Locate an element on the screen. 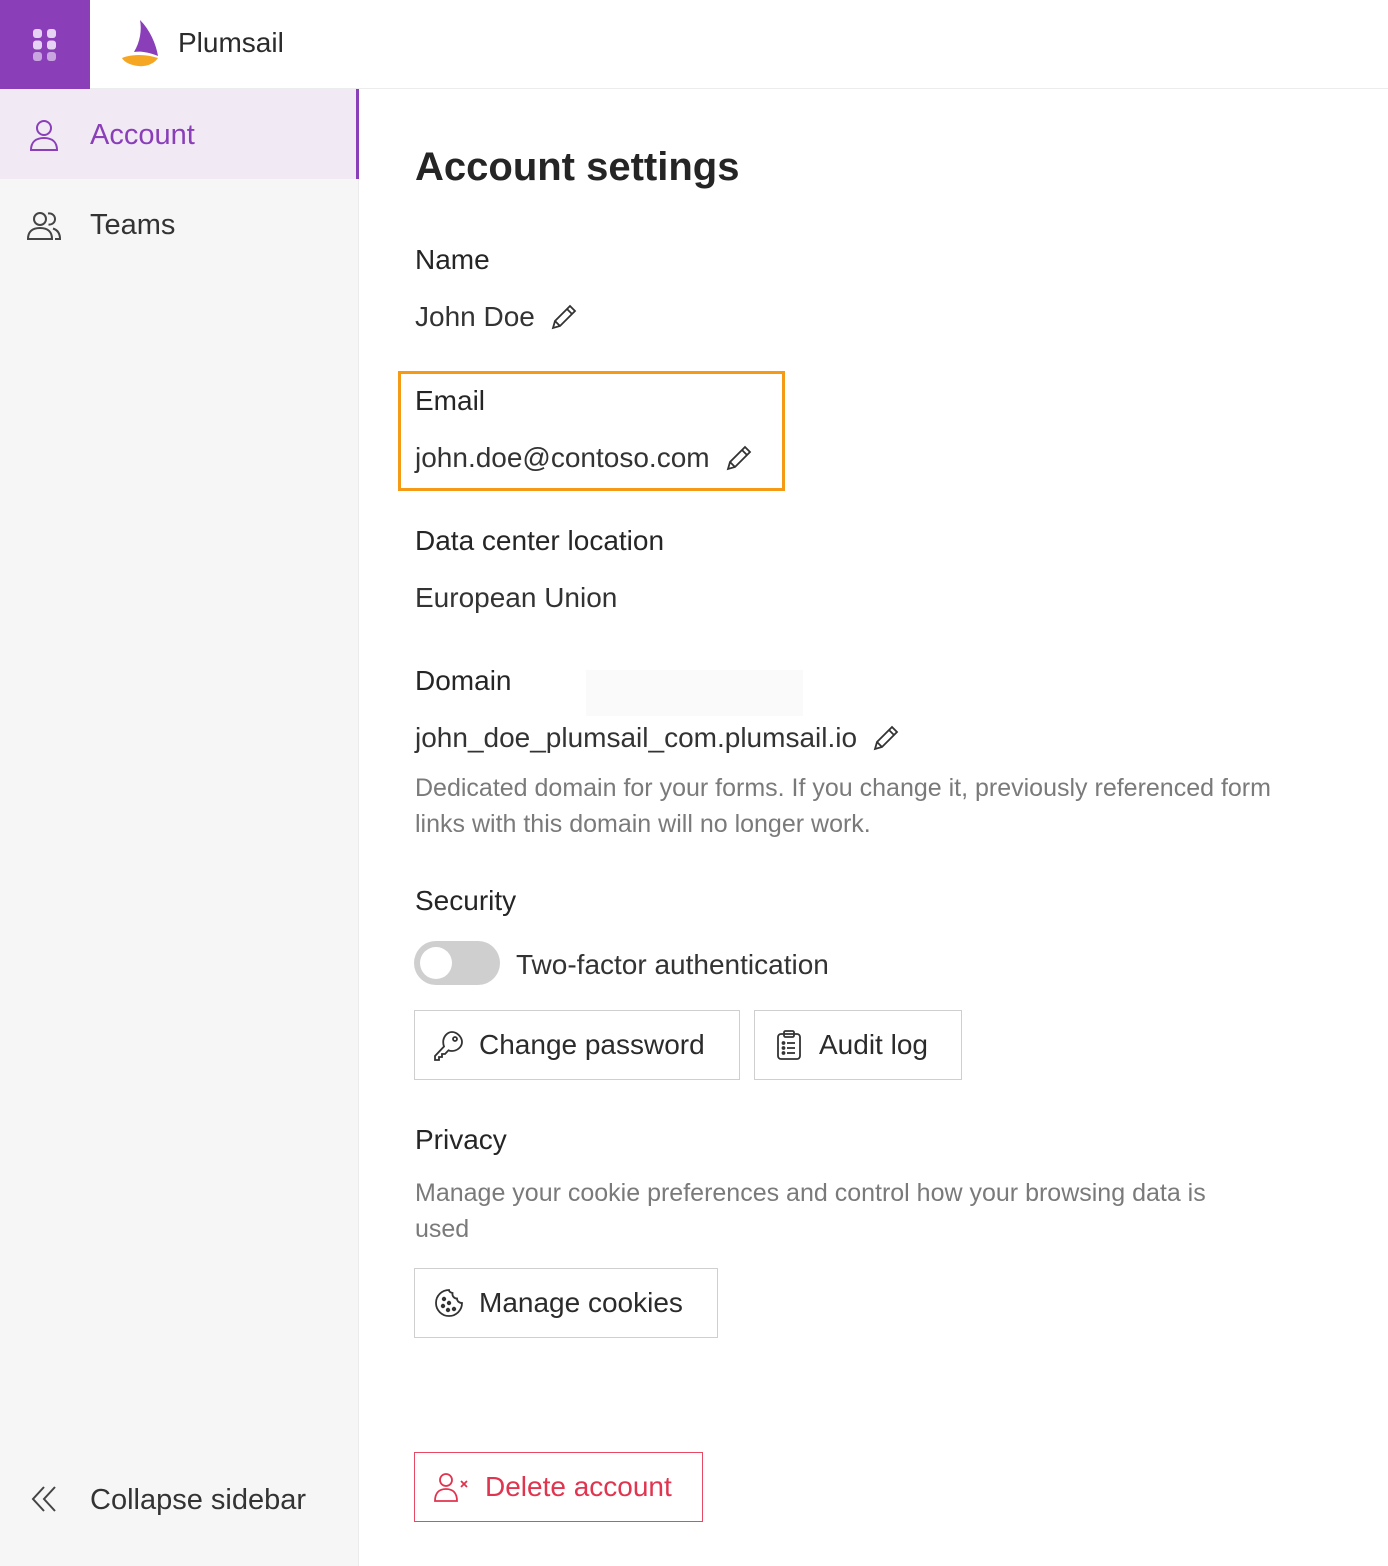 The width and height of the screenshot is (1388, 1566). change-password-button: Change password is located at coordinates (577, 1045).